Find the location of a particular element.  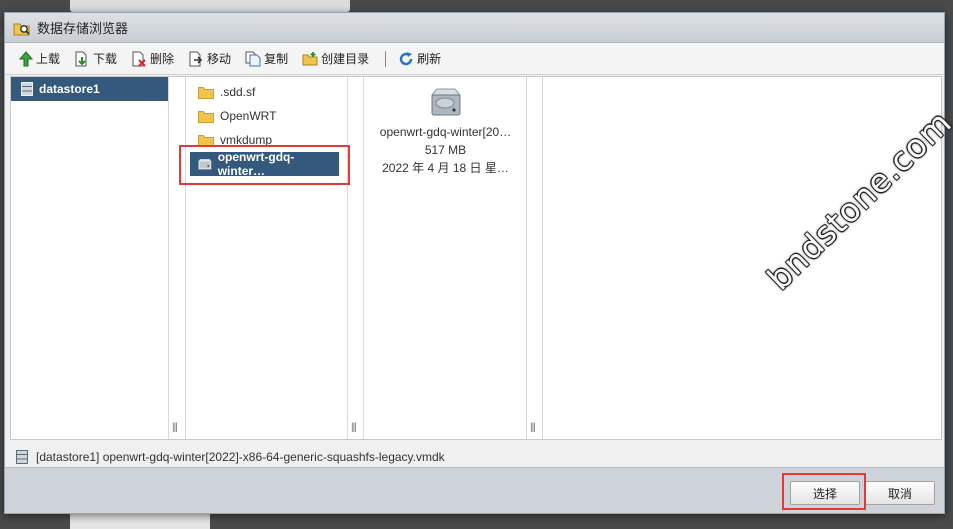

cancel-button: 取消 is located at coordinates (900, 493).